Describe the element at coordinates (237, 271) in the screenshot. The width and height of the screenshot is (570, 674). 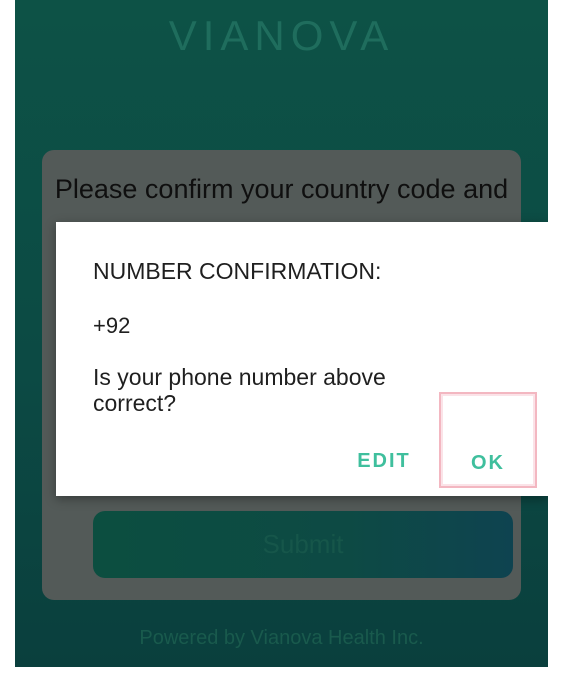
I see `dialog-title: NUMBER CONFIRMATION:` at that location.